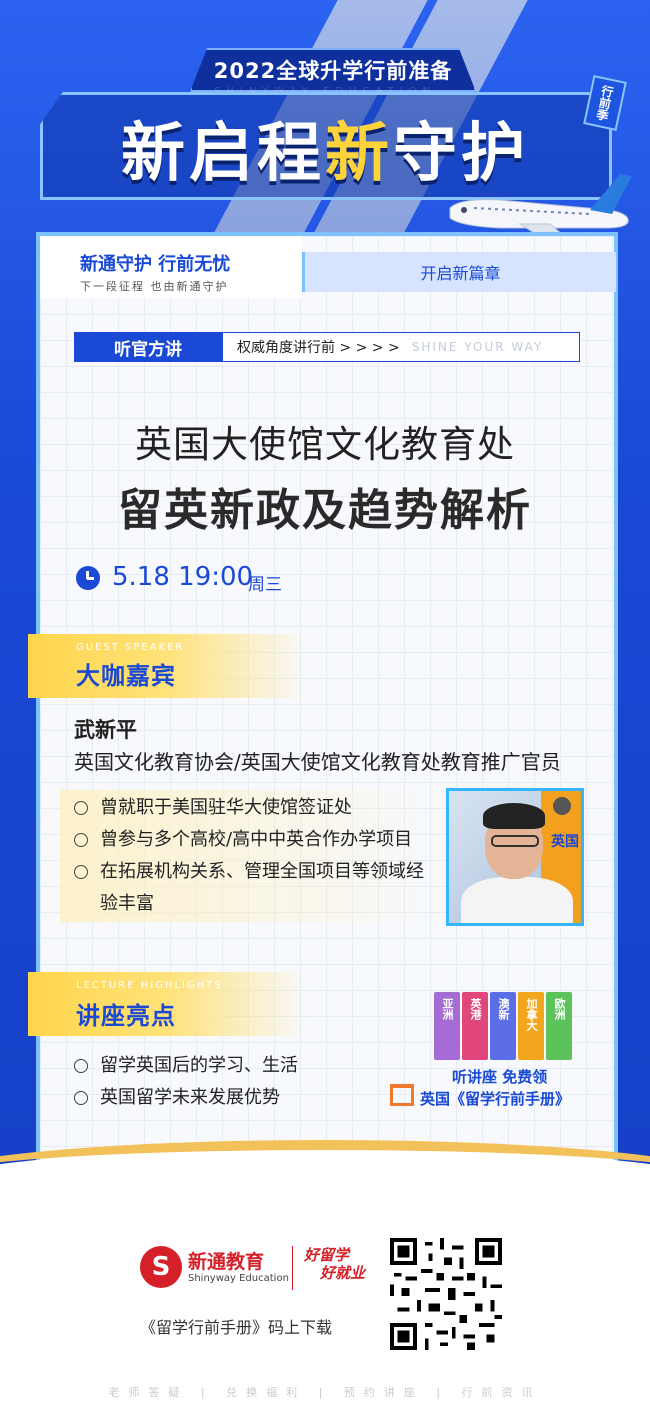 The width and height of the screenshot is (650, 1408). I want to click on clock-icon, so click(88, 578).